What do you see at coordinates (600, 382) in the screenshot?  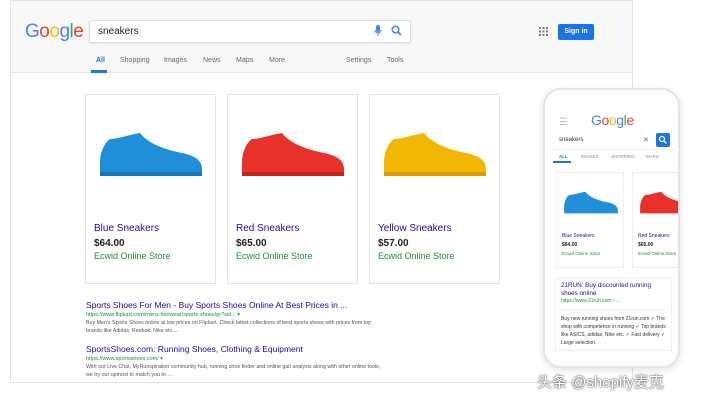 I see `watermark: 头条 @shopify麦克` at bounding box center [600, 382].